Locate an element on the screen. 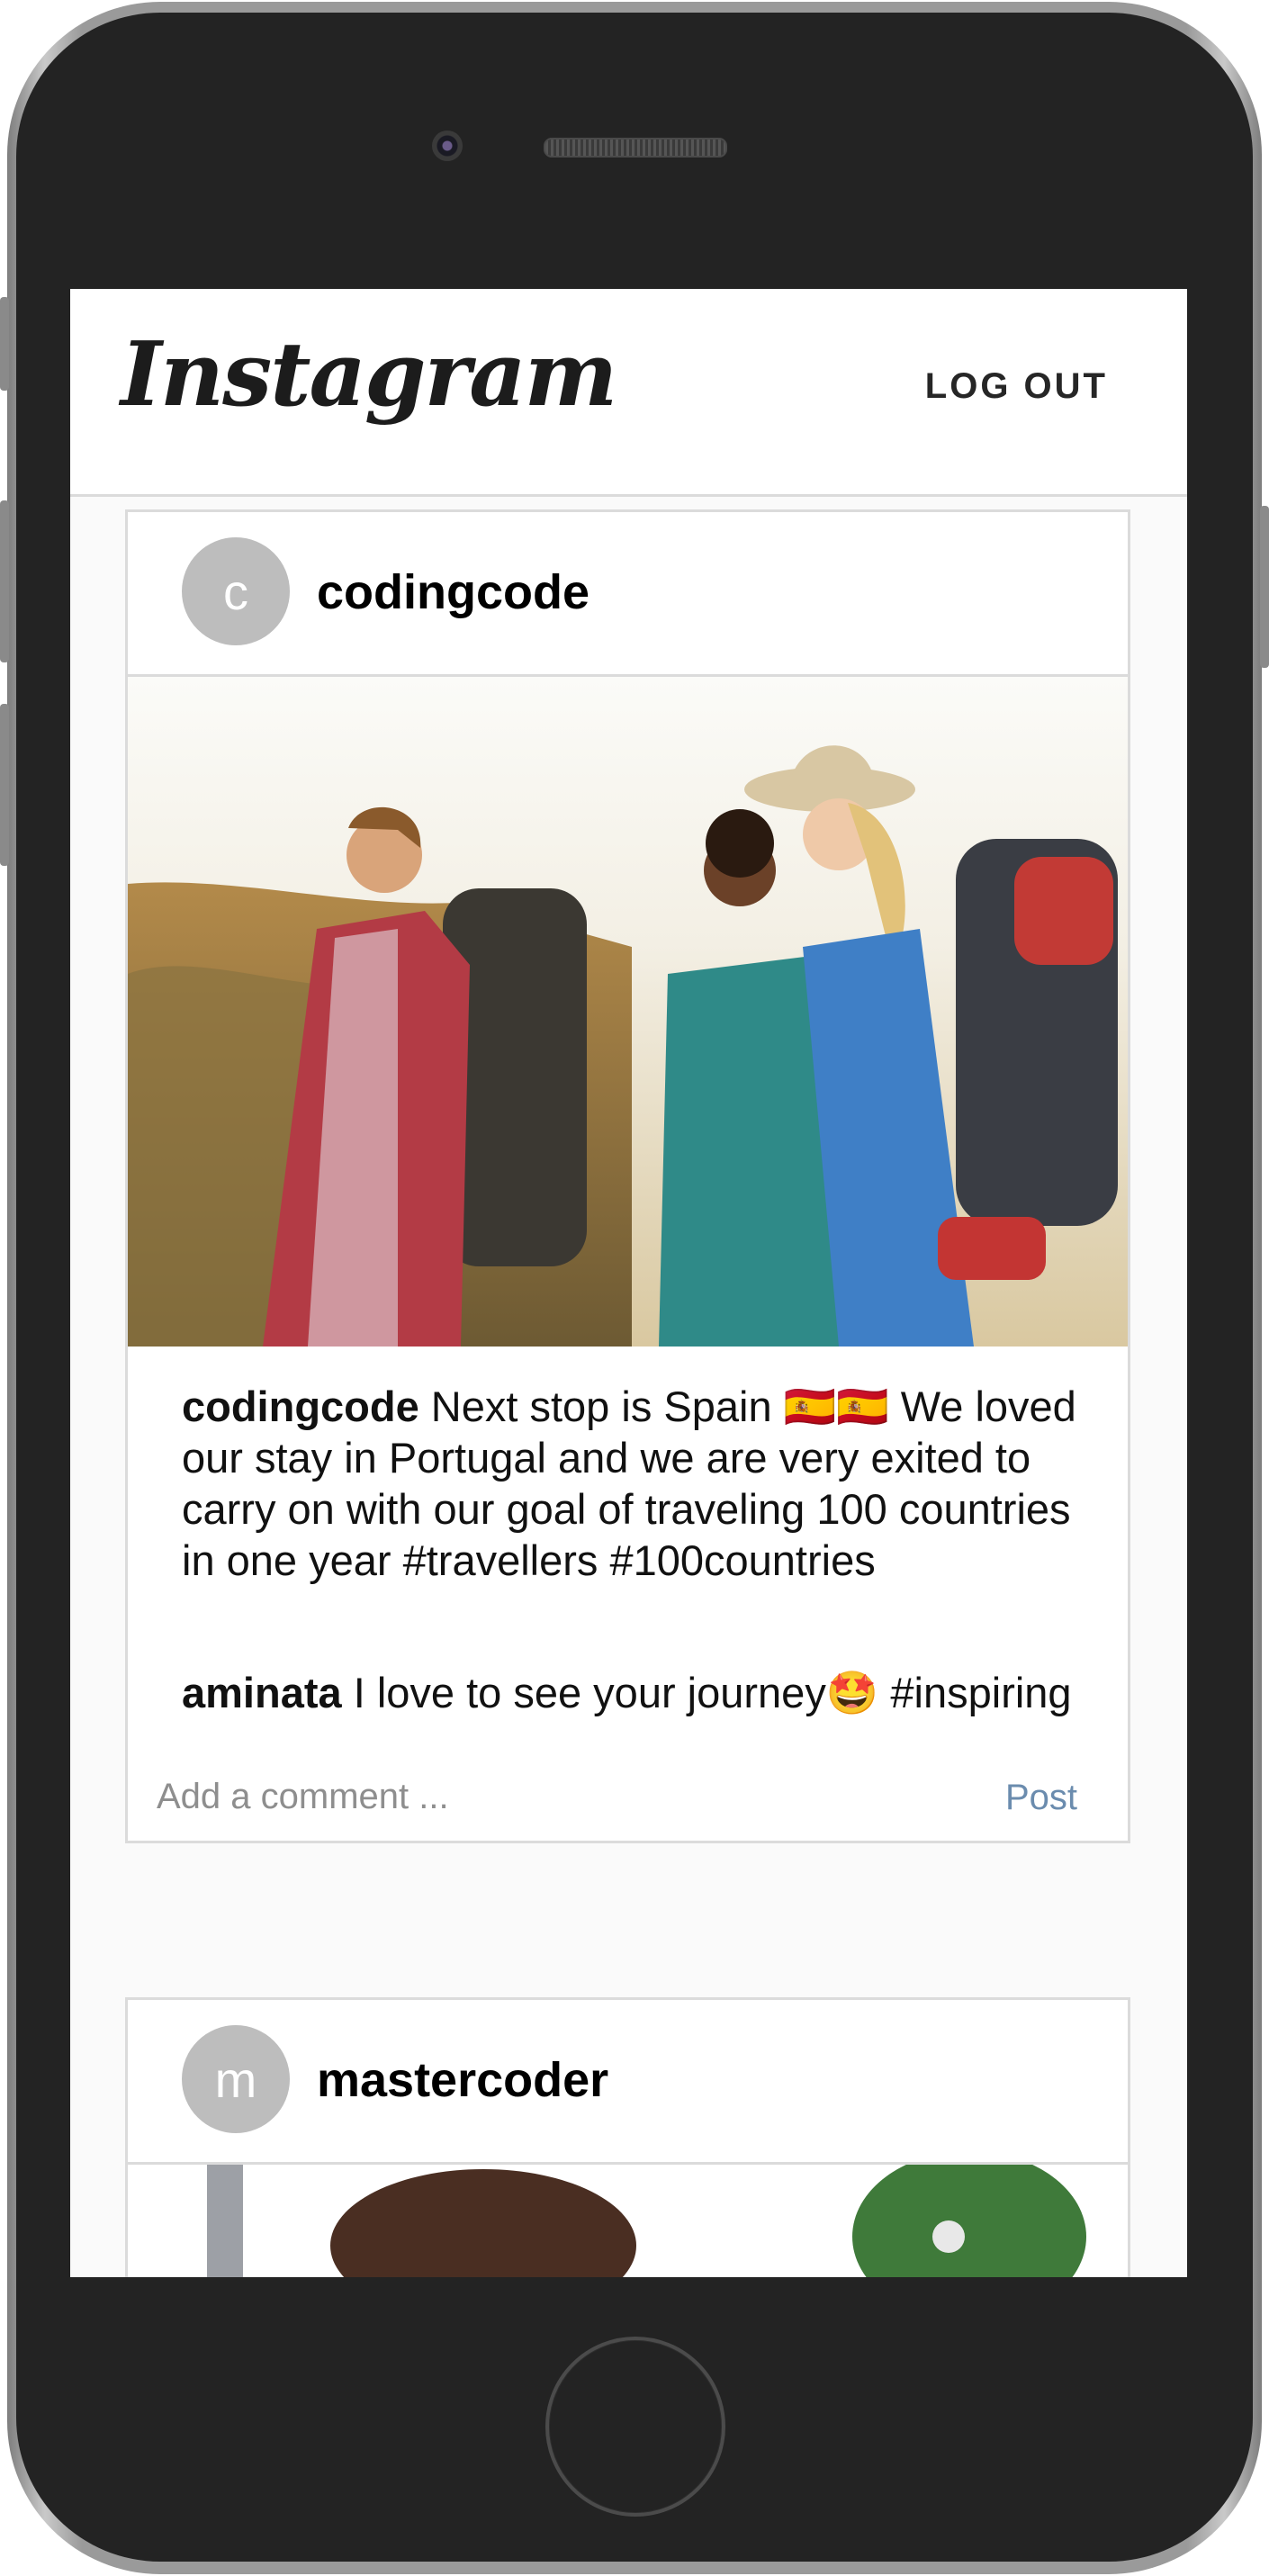  post-card: m mastercoder is located at coordinates (628, 2137).